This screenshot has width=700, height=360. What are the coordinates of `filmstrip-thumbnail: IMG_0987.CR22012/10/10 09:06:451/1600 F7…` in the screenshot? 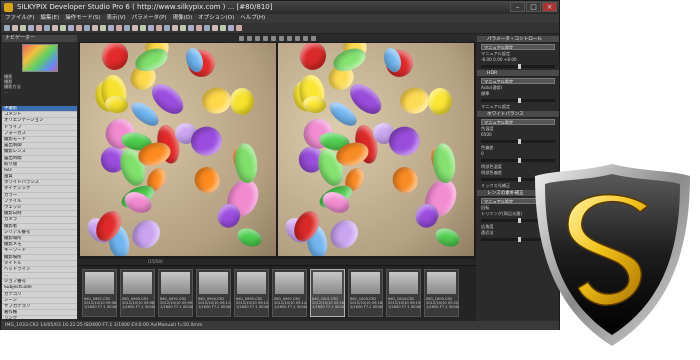 It's located at (99, 293).